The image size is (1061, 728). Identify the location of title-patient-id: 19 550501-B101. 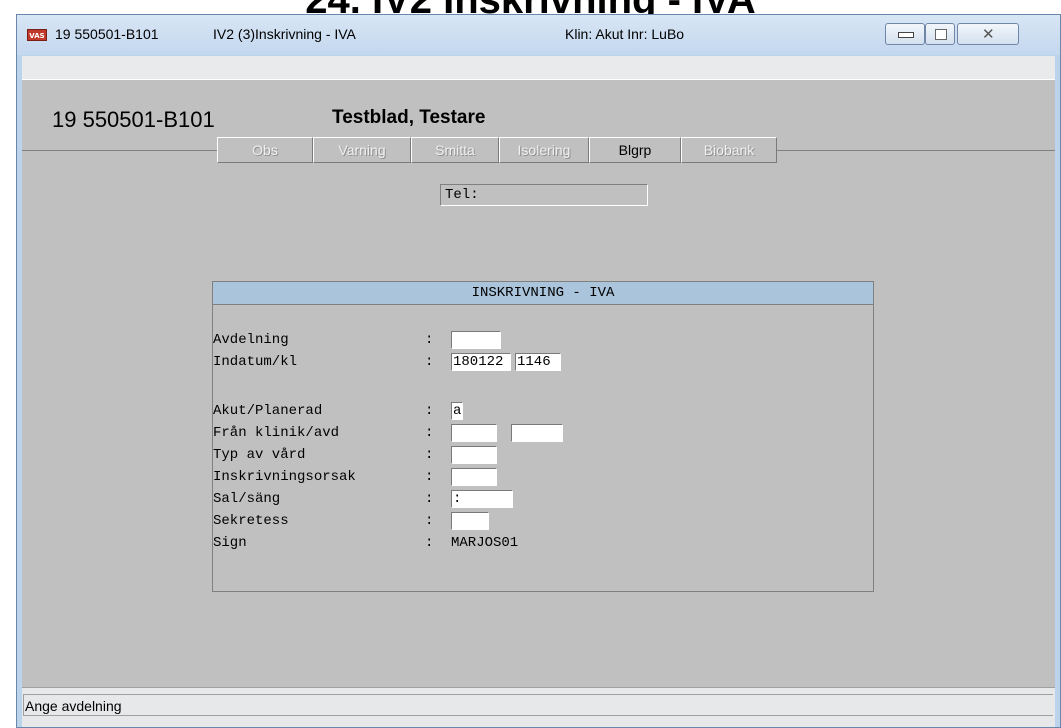
(107, 34).